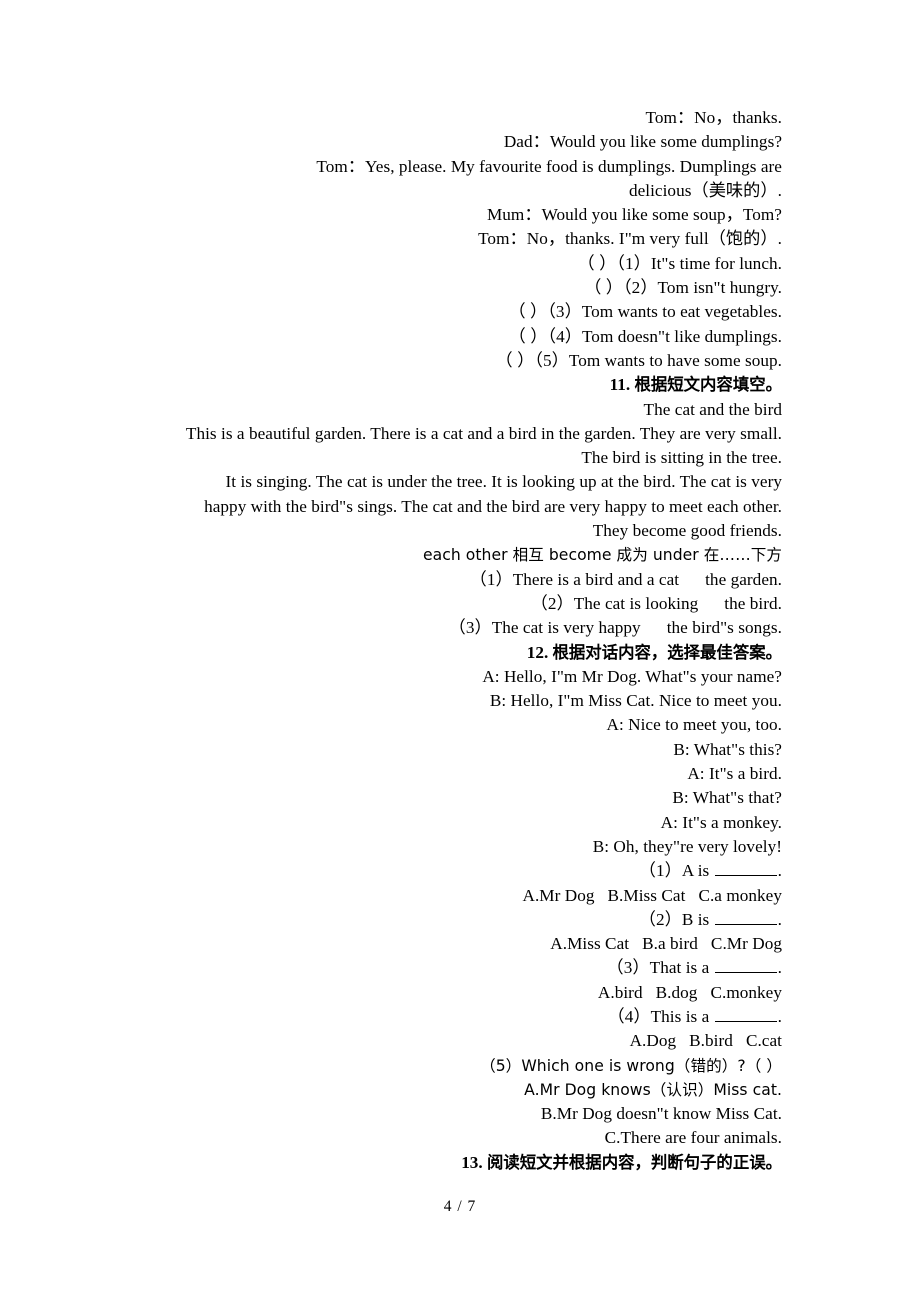 This screenshot has width=920, height=1302. Describe the element at coordinates (687, 531) in the screenshot. I see `passage-line: They become good friends.` at that location.